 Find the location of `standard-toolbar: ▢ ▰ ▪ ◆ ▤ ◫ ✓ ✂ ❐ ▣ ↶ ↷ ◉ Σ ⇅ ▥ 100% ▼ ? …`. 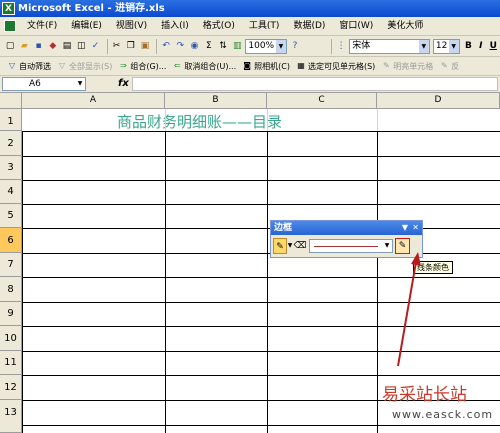

standard-toolbar: ▢ ▰ ▪ ◆ ▤ ◫ ✓ ✂ ❐ ▣ ↶ ↷ ◉ Σ ⇅ ▥ 100% ▼ ? … is located at coordinates (250, 46).